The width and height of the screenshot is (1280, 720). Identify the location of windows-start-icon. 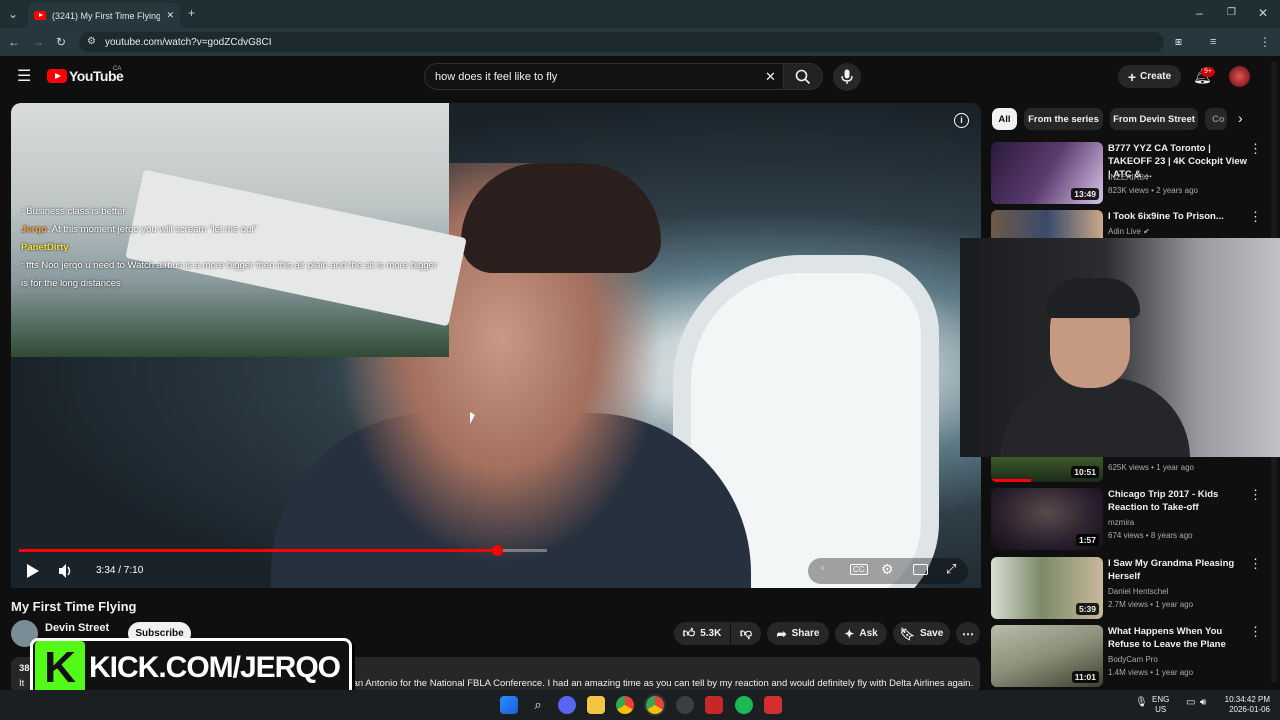
(509, 705).